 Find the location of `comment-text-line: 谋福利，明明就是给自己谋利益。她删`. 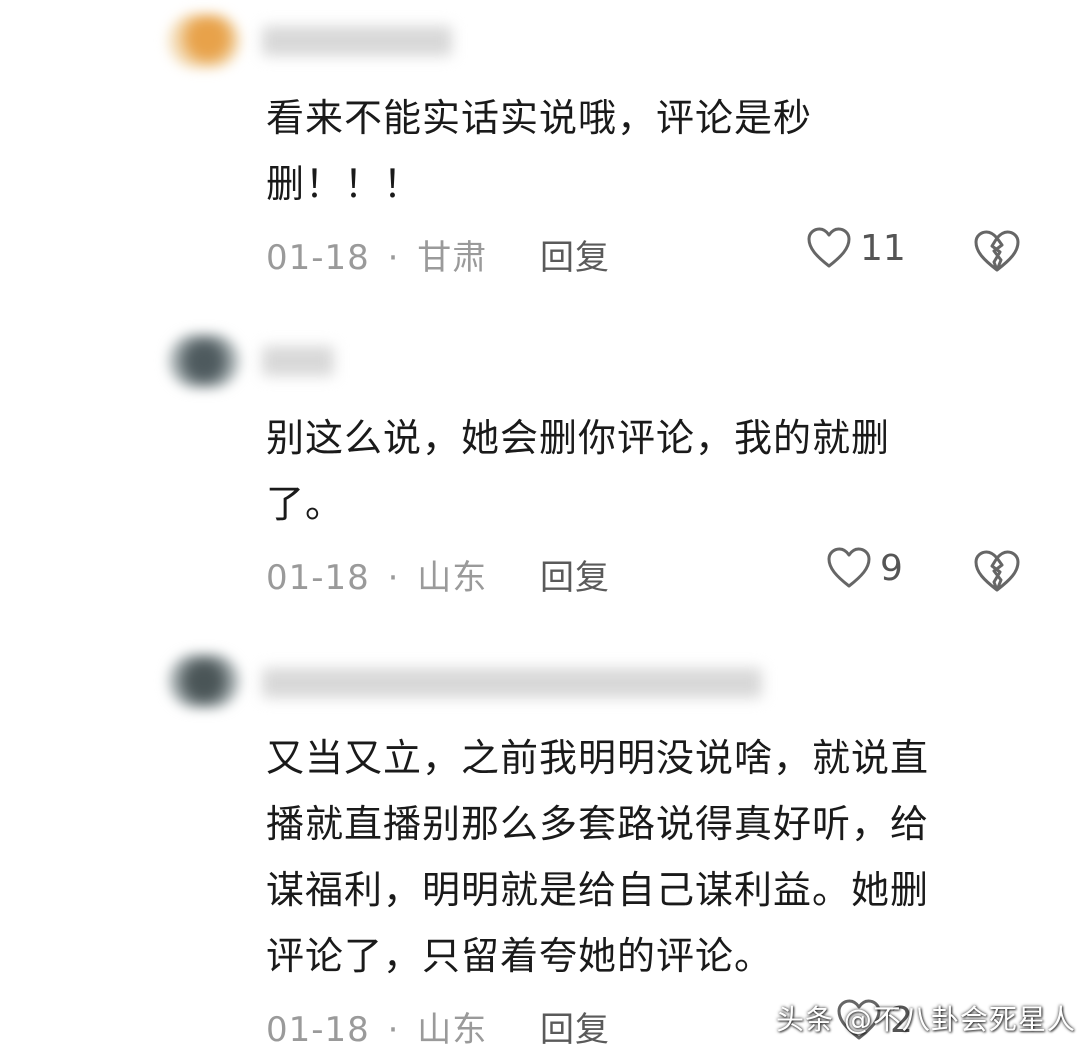

comment-text-line: 谋福利，明明就是给自己谋利益。她删 is located at coordinates (598, 890).